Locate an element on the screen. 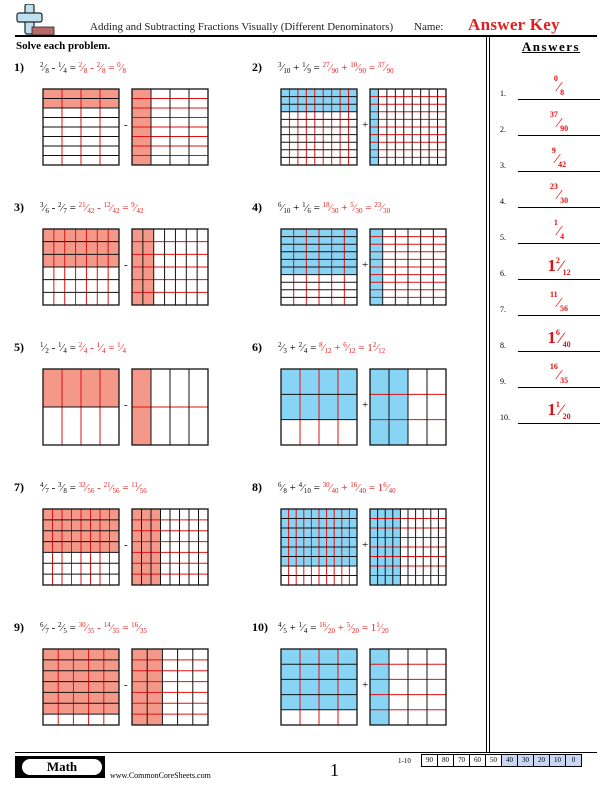 This screenshot has width=612, height=792. answer-number: 2. is located at coordinates (503, 129).